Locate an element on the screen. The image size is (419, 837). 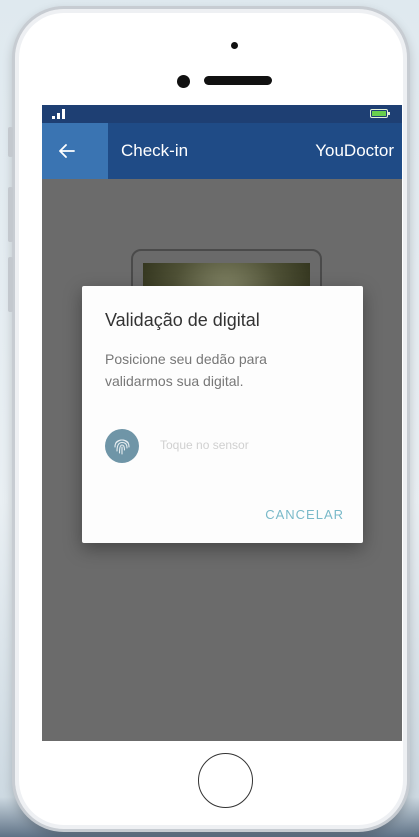
arrow-left-icon is located at coordinates (67, 151).